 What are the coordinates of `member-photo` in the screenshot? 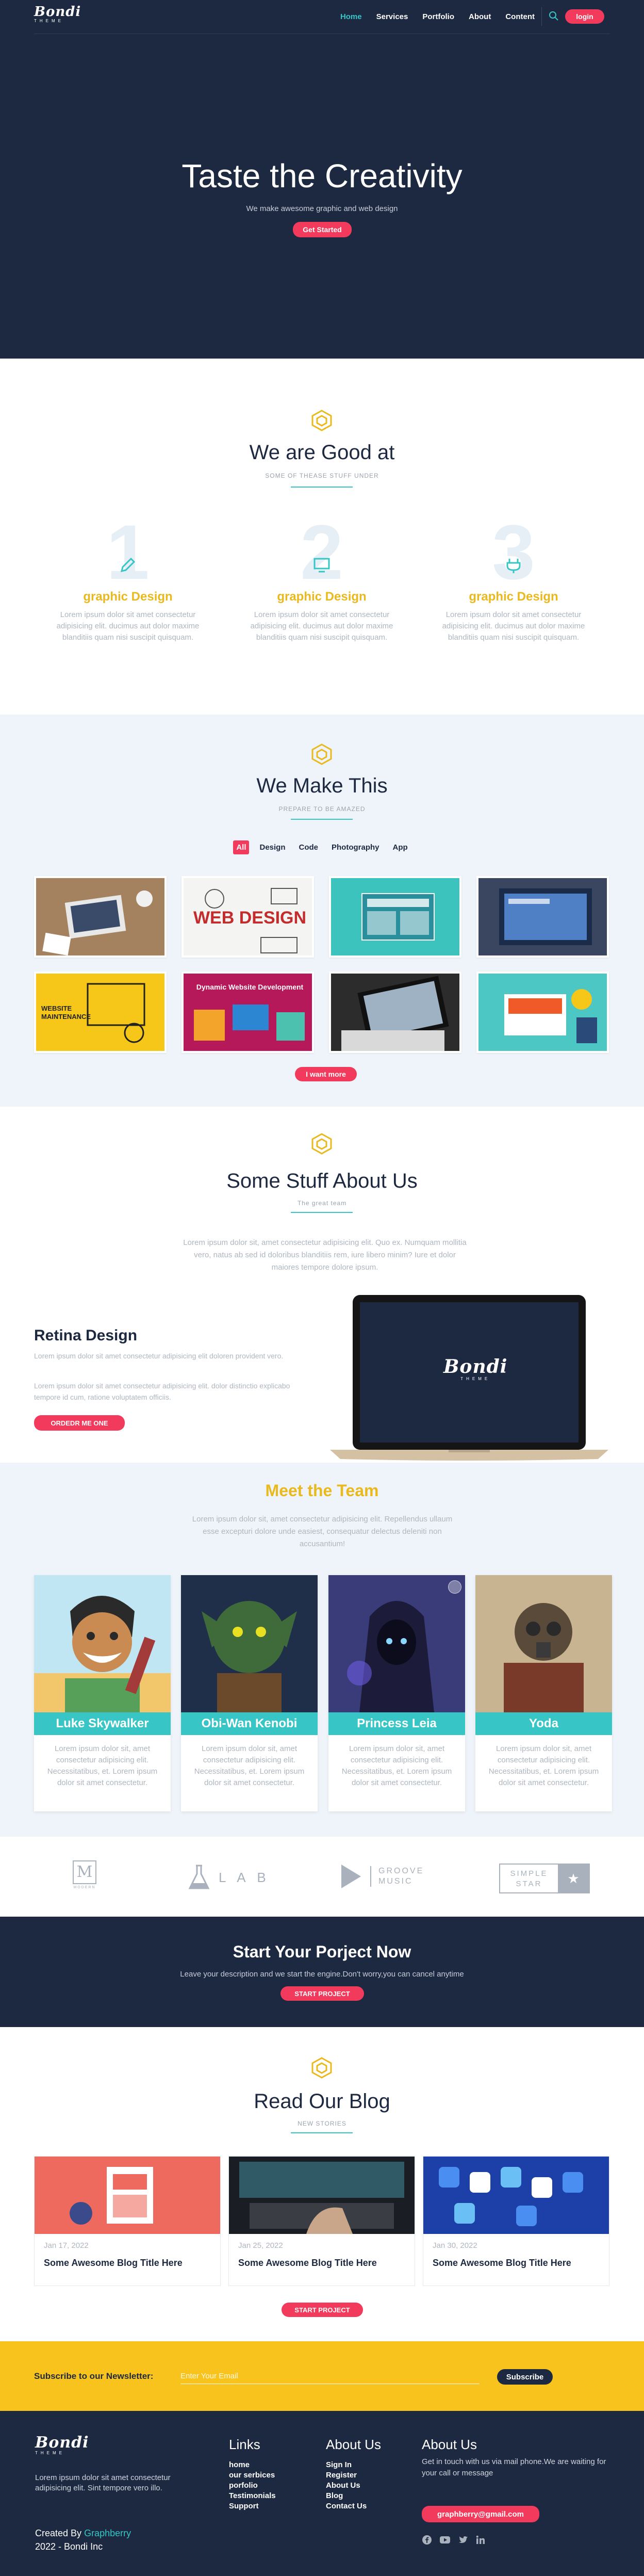 It's located at (396, 1643).